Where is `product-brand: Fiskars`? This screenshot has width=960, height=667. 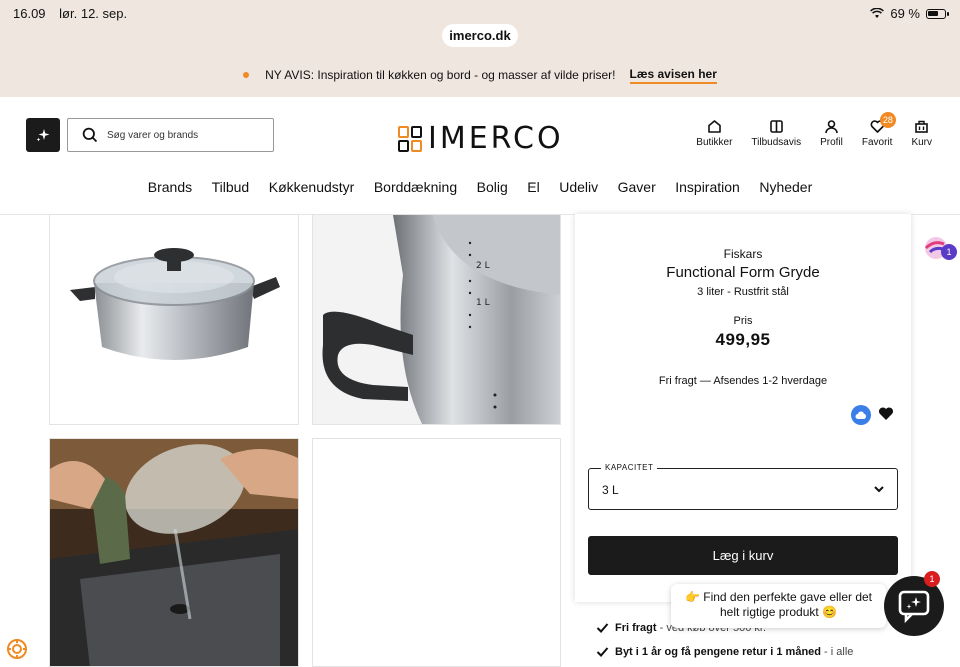
product-brand: Fiskars is located at coordinates (743, 254).